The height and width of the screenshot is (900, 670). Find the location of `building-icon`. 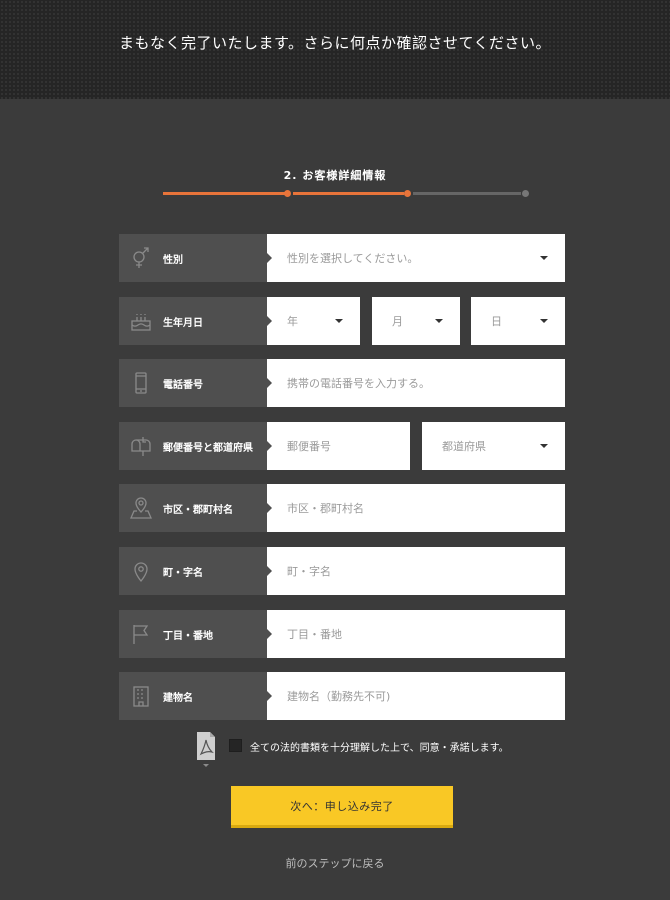

building-icon is located at coordinates (141, 696).